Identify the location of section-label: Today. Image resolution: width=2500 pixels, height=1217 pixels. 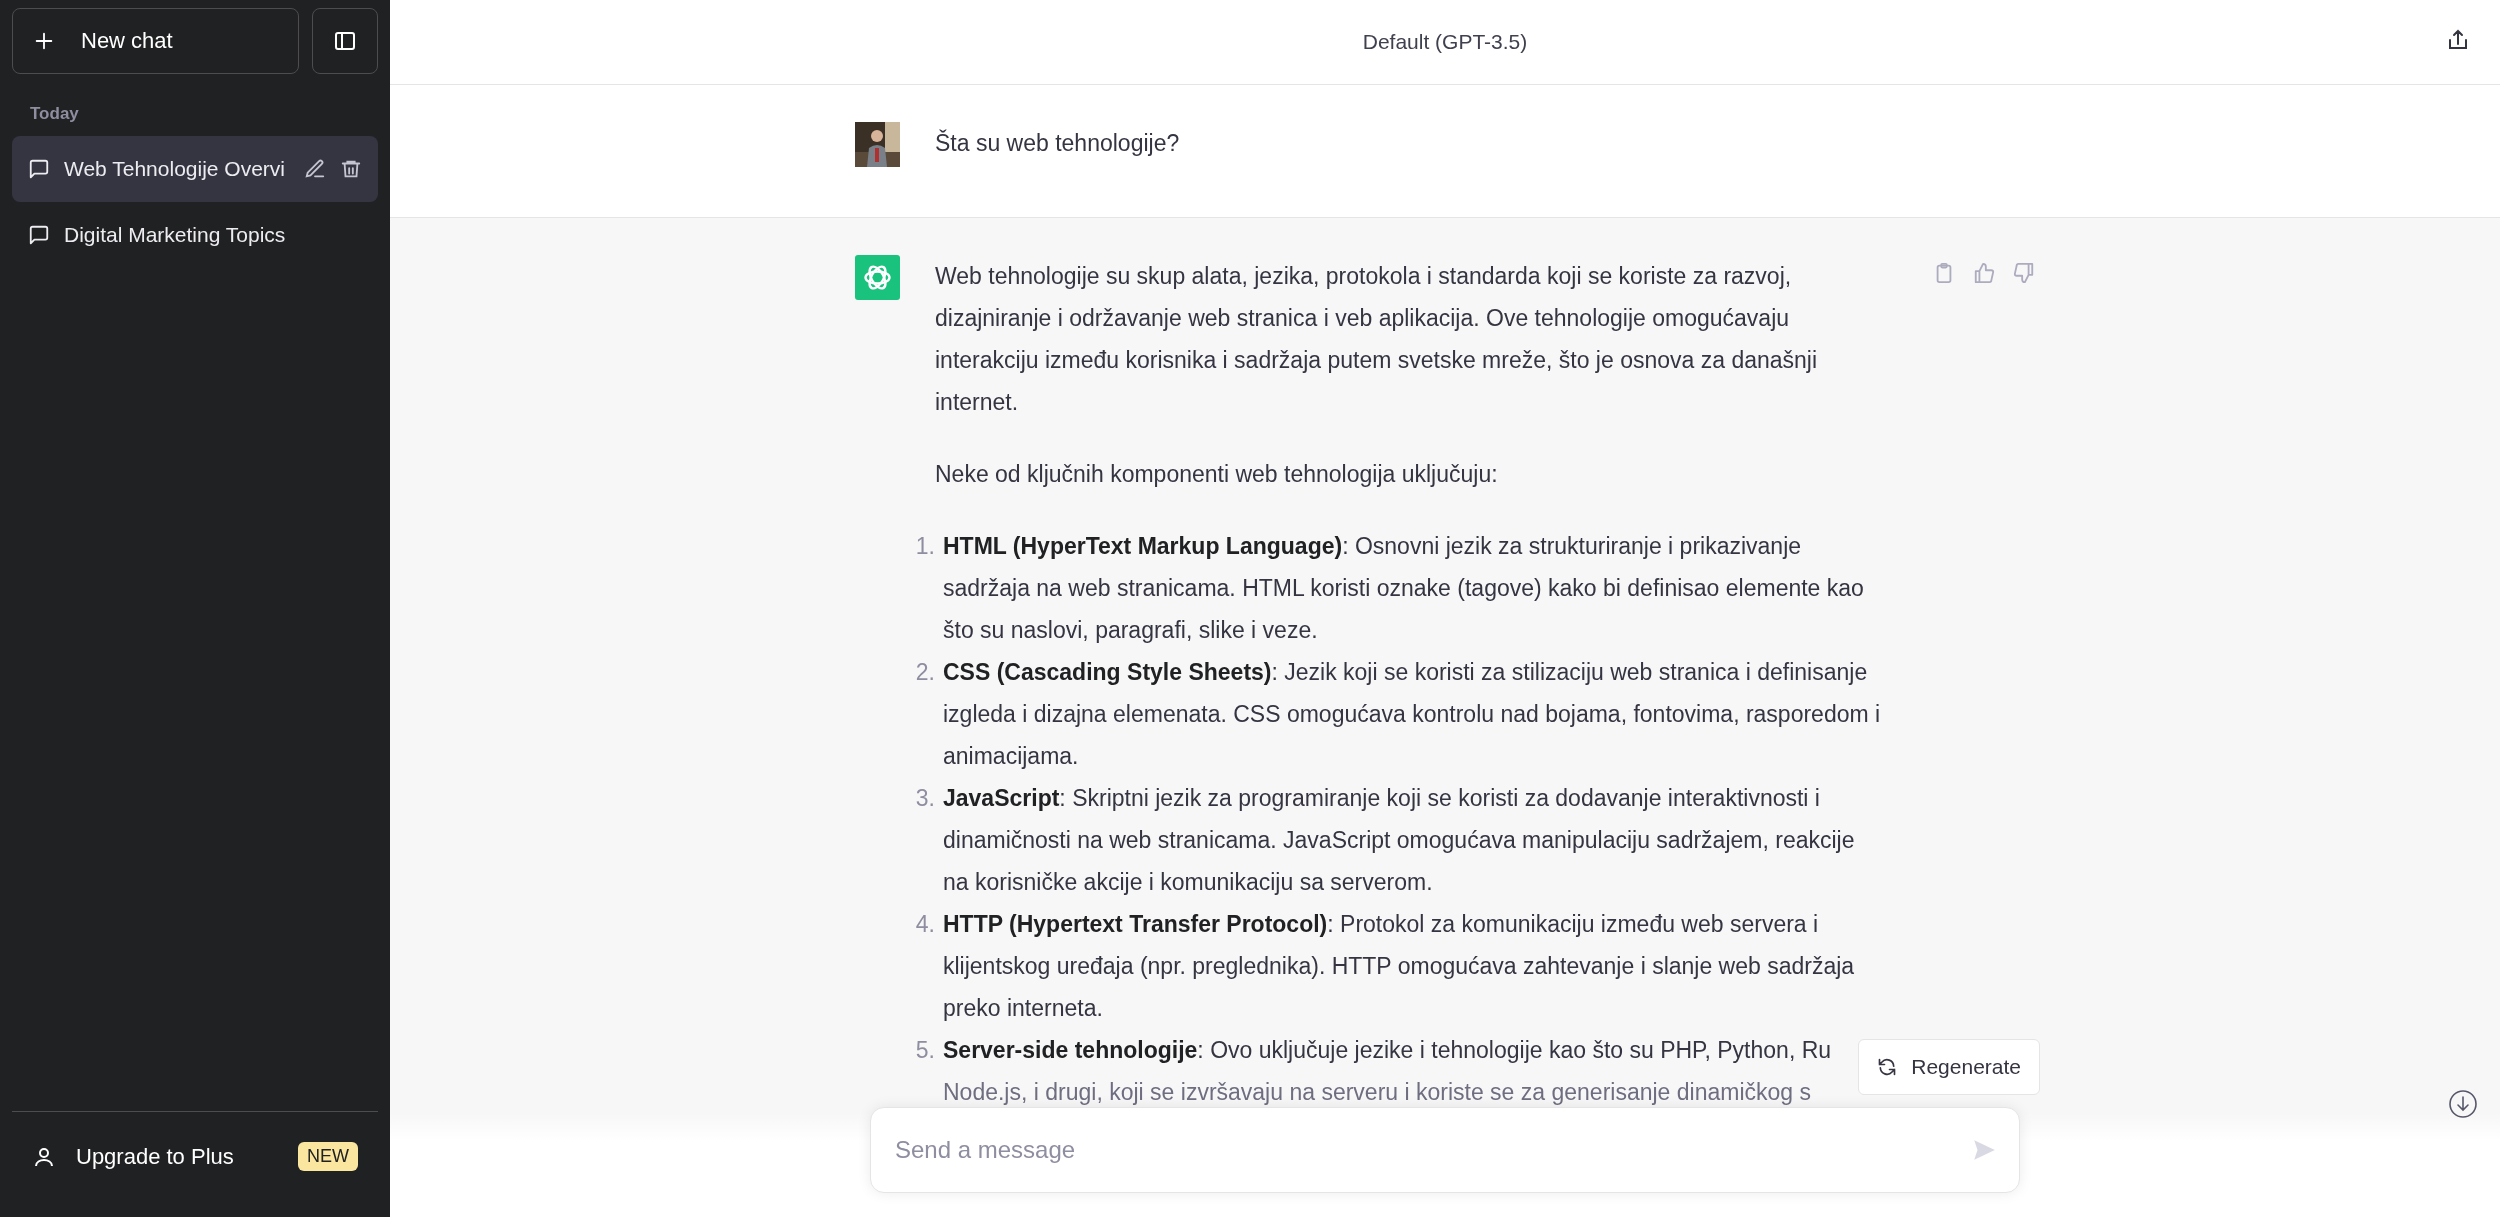
(55, 114).